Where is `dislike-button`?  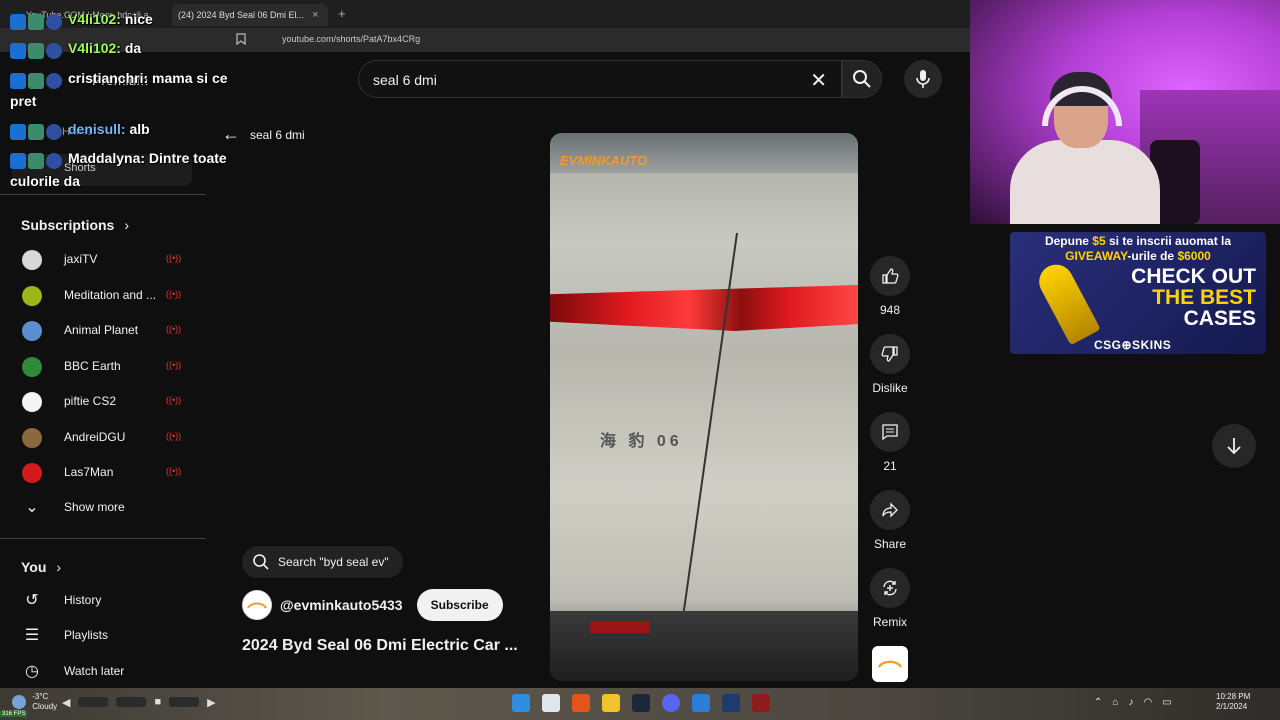
dislike-button is located at coordinates (890, 354).